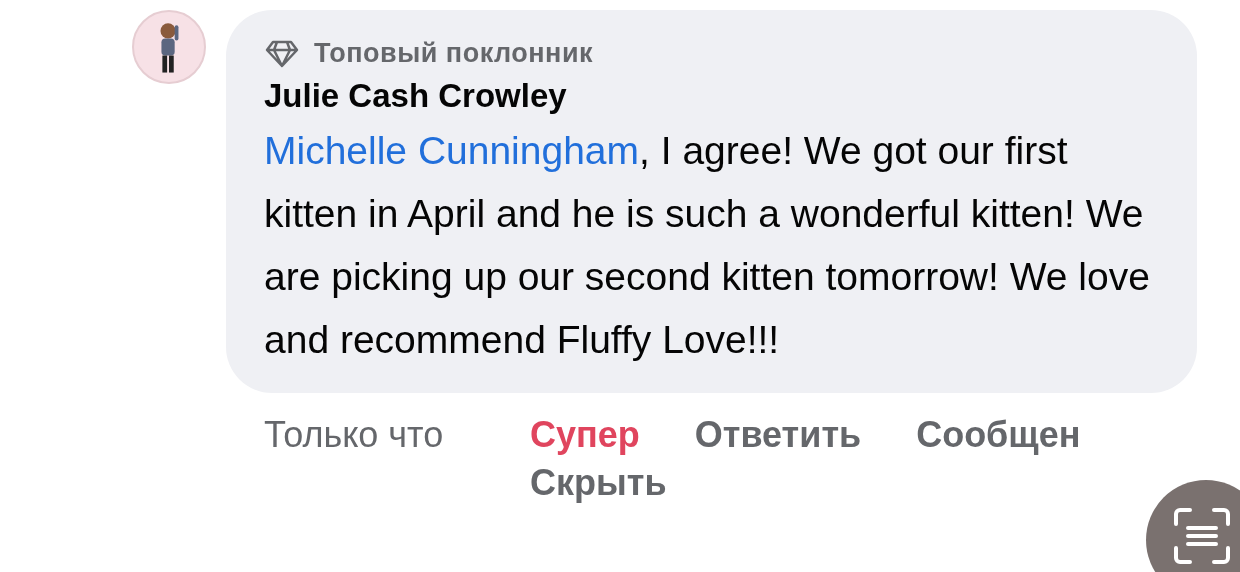  I want to click on diamond-icon, so click(282, 53).